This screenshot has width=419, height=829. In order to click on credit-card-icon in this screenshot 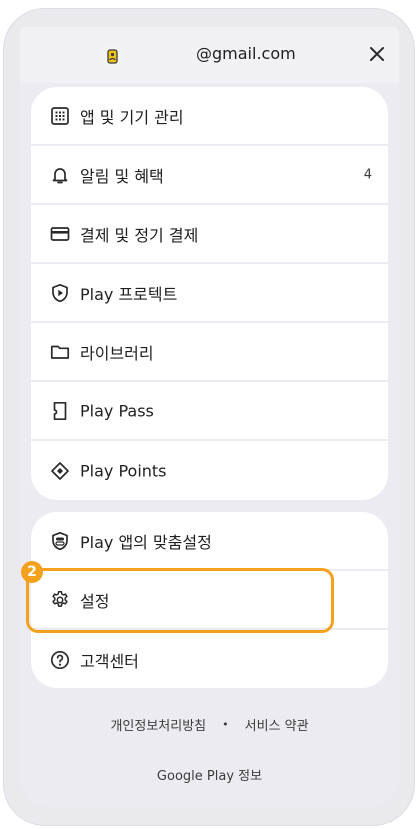, I will do `click(60, 234)`.